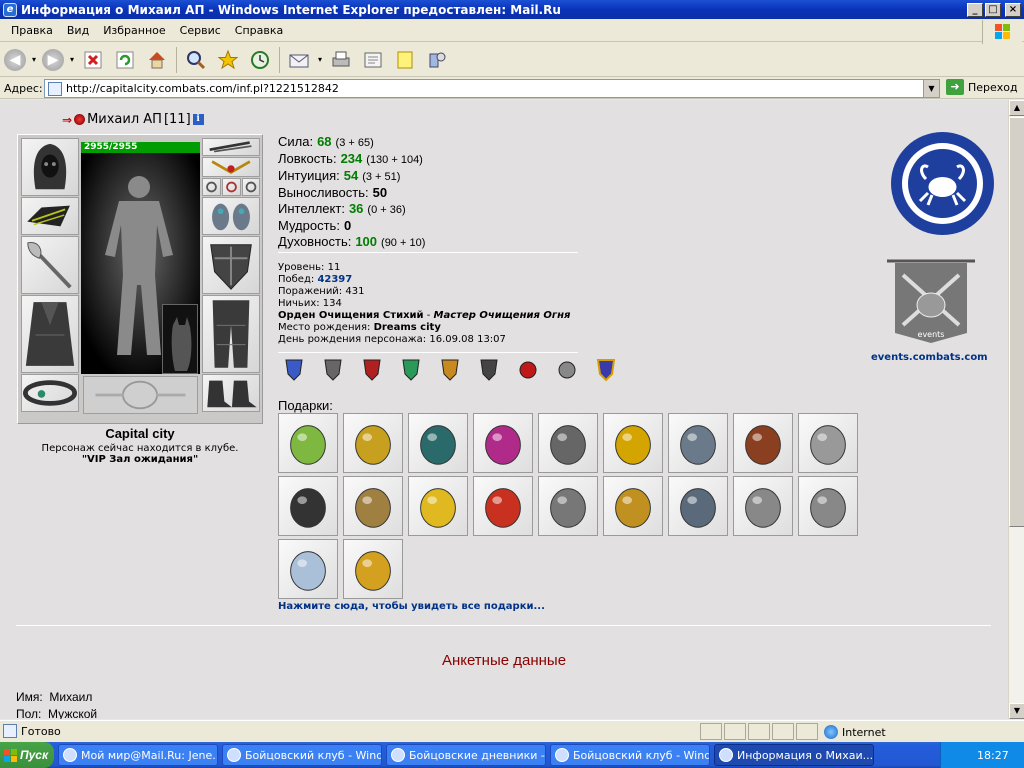 The width and height of the screenshot is (1024, 768). Describe the element at coordinates (855, 732) in the screenshot. I see `security-zone: Internet` at that location.